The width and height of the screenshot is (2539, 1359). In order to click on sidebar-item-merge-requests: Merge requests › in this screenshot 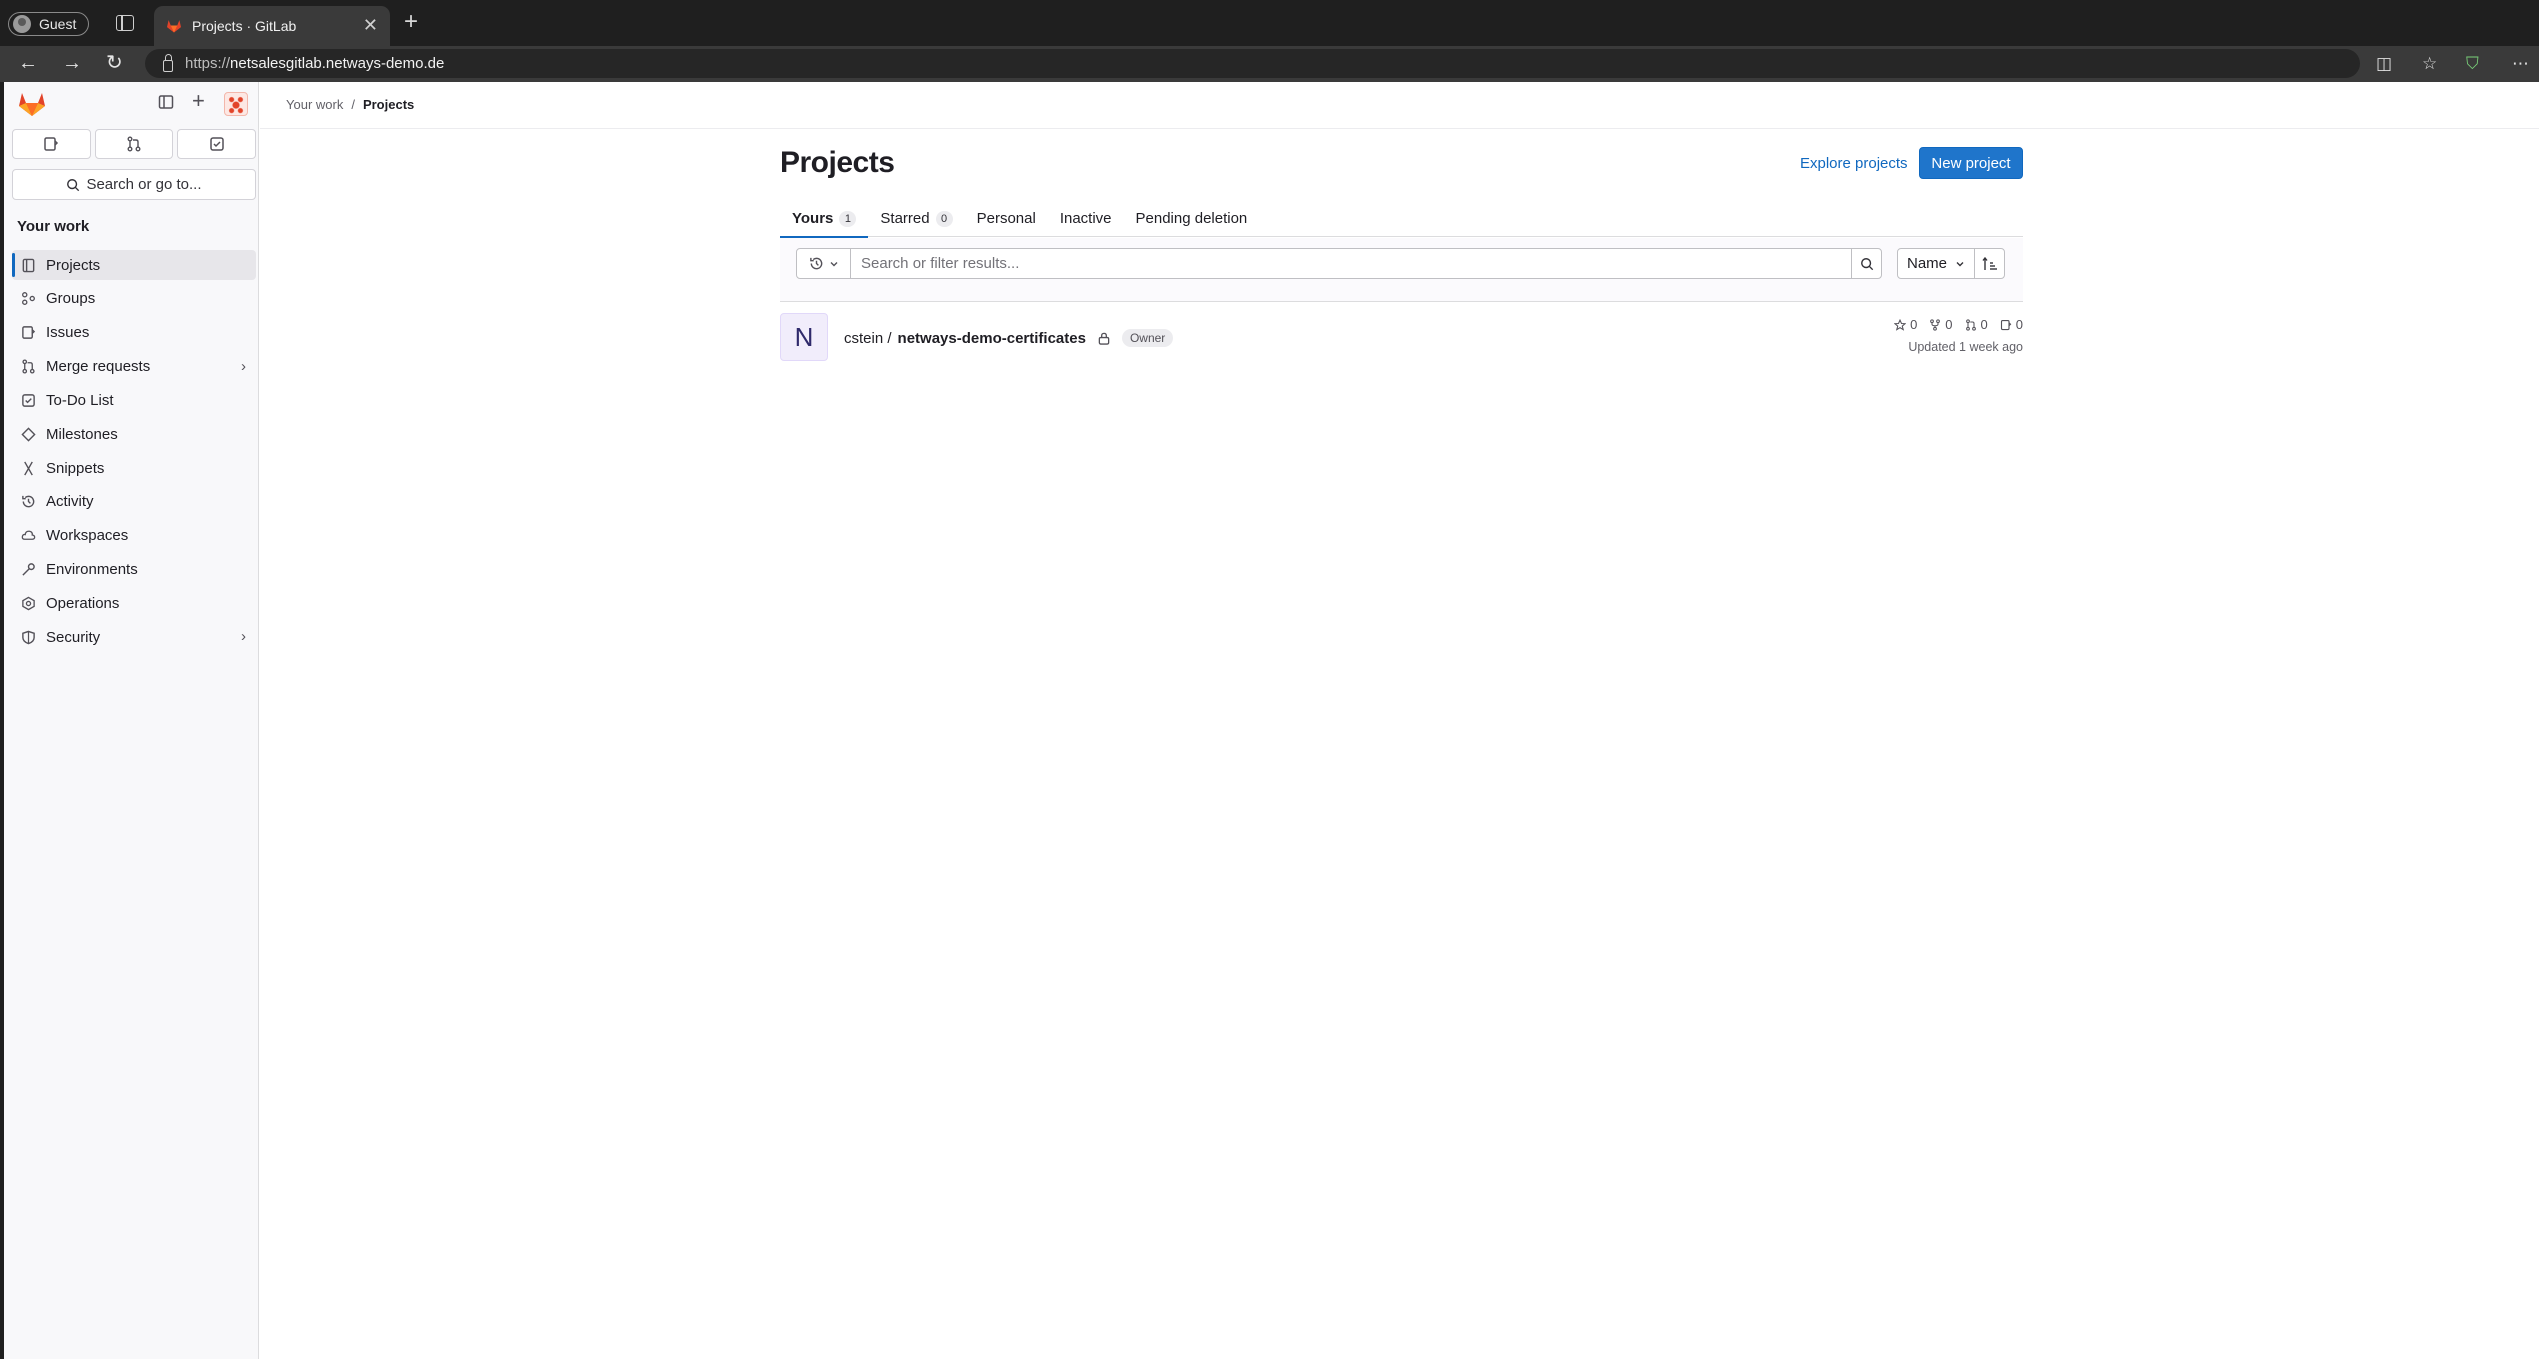, I will do `click(134, 367)`.